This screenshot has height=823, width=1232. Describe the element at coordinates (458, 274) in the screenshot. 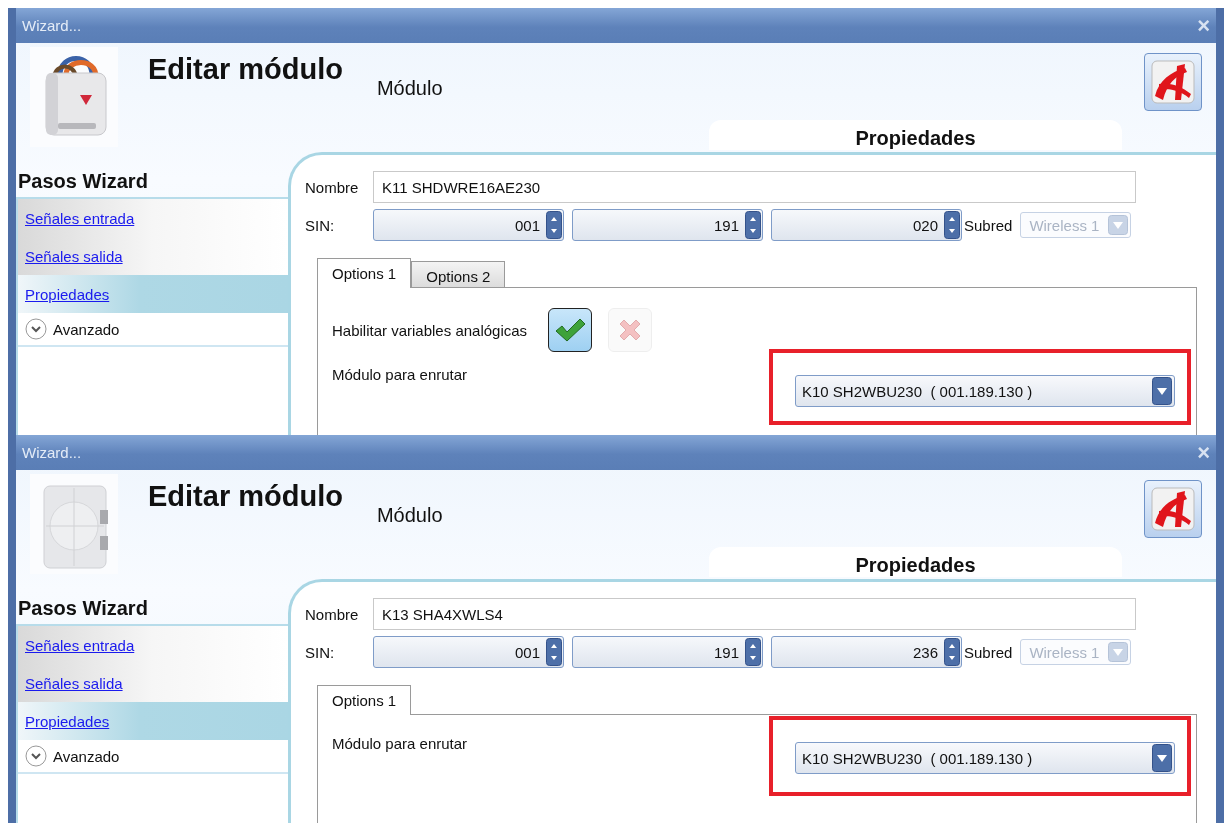

I see `options-tab: Options 2` at that location.